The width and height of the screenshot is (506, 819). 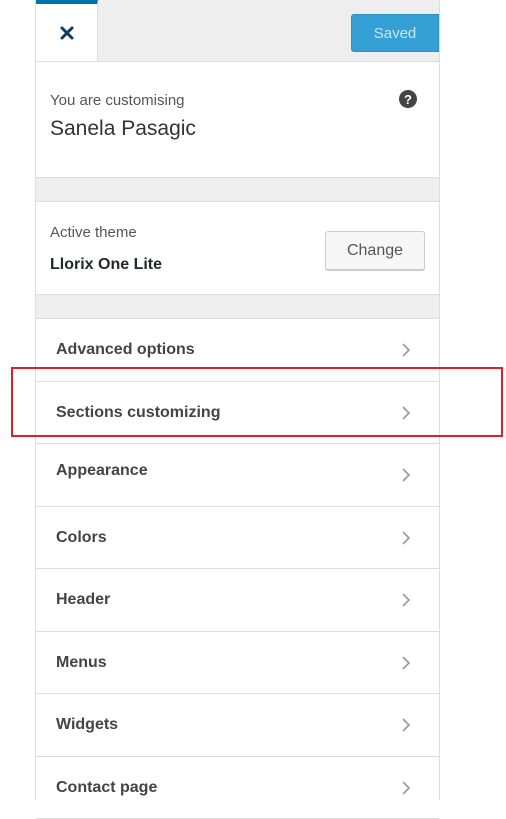 I want to click on menu-item-contact-page: Contact page, so click(x=237, y=788).